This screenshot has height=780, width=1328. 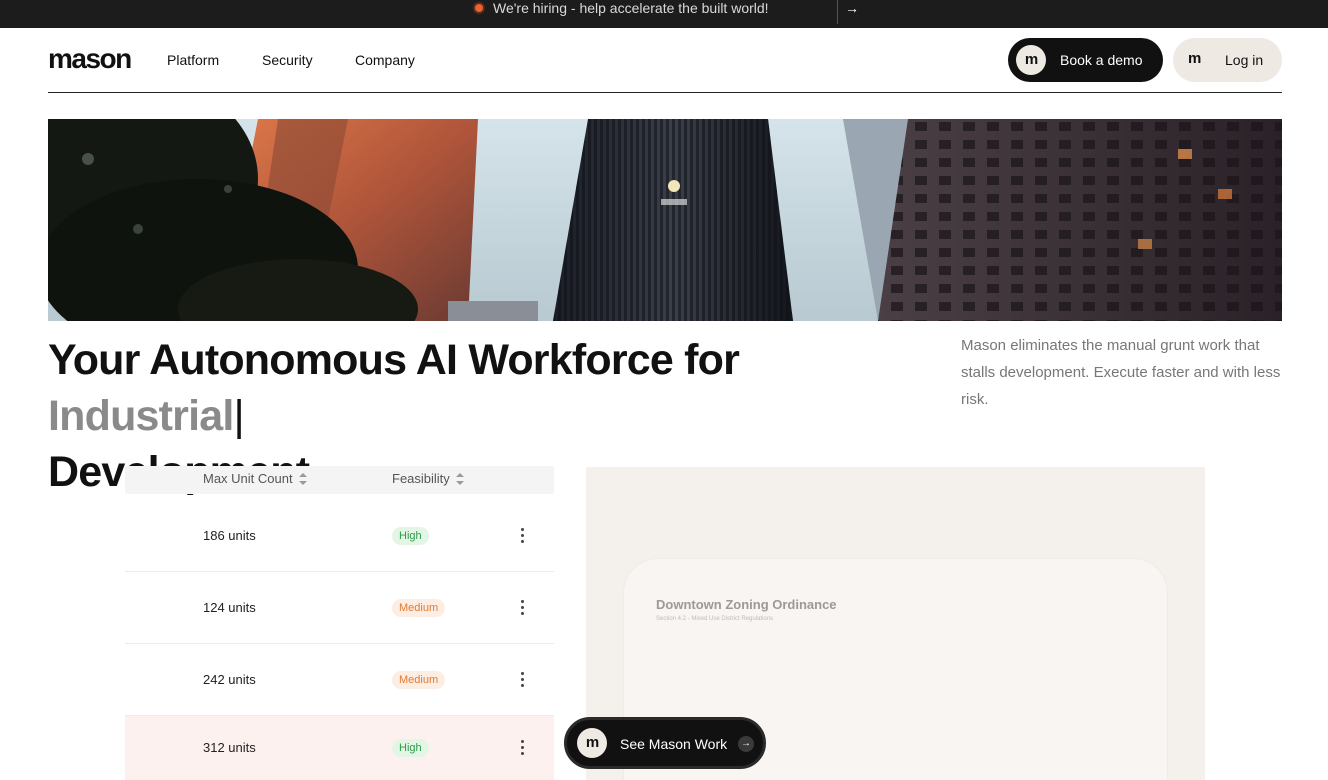 I want to click on status-dot-icon, so click(x=479, y=8).